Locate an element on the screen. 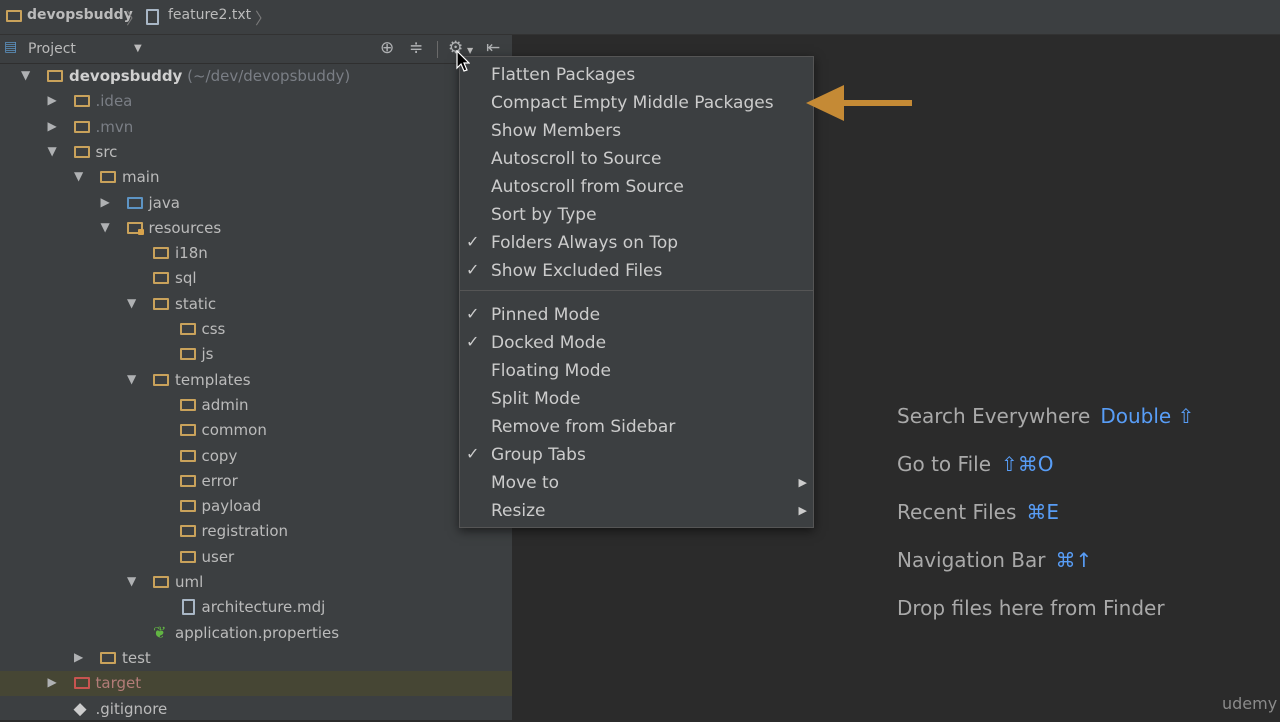 The image size is (1280, 722). tree-node-label: i18n is located at coordinates (191, 253).